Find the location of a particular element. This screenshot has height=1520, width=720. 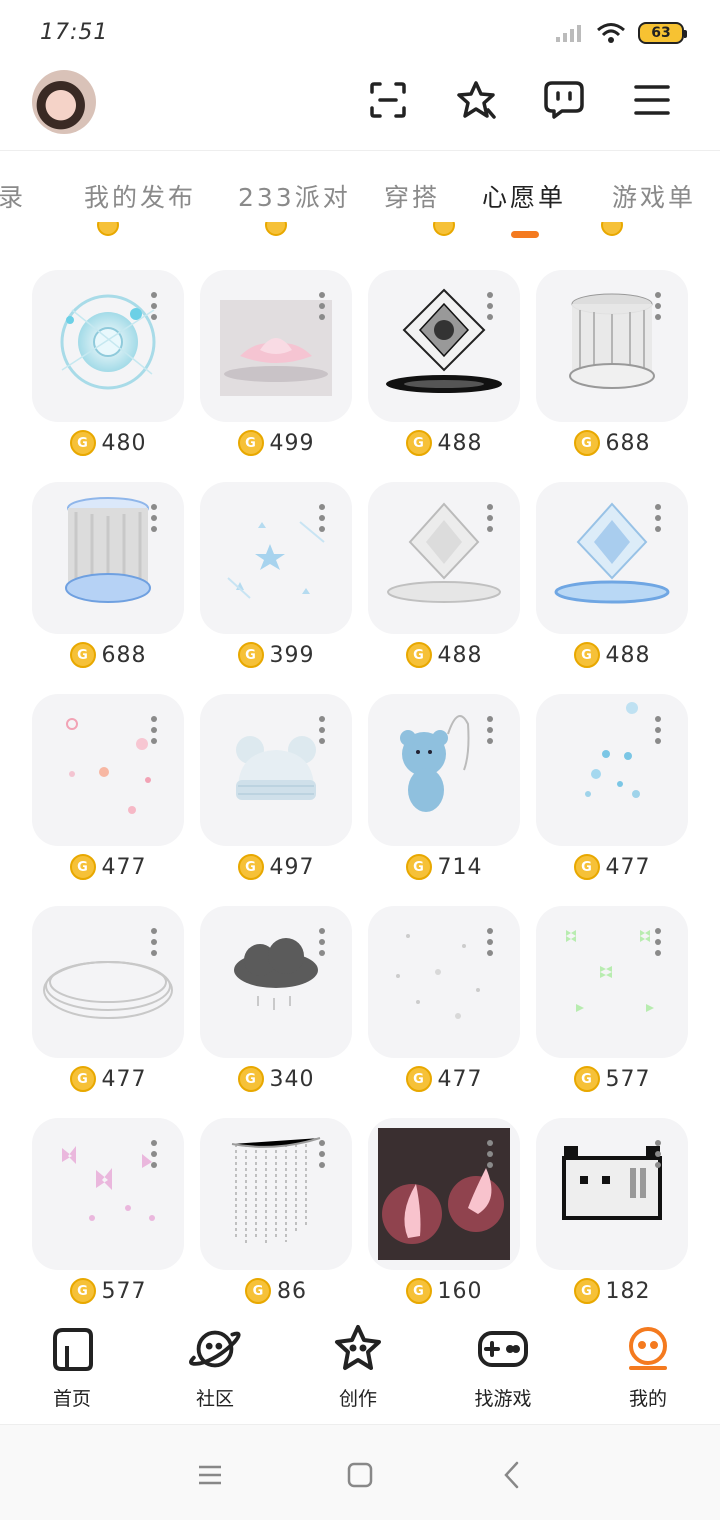

item-price: G 399 is located at coordinates (276, 655).